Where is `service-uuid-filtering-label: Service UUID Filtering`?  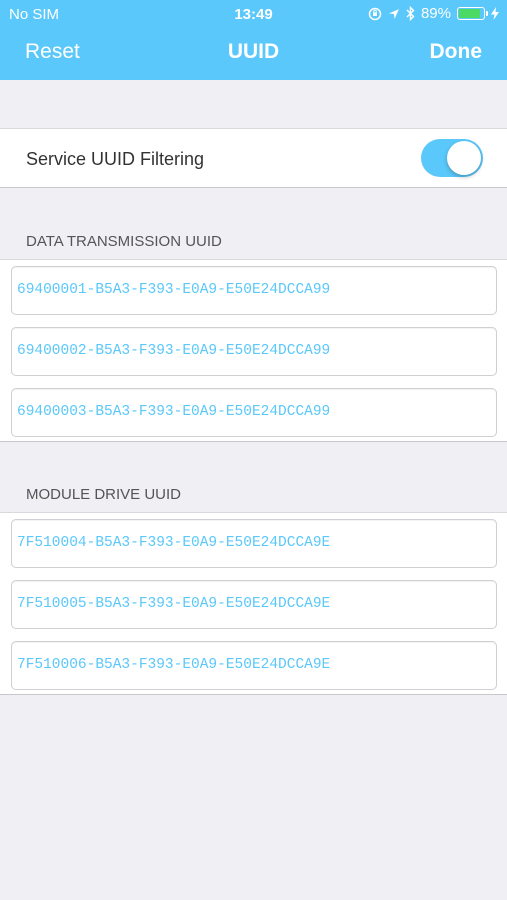 service-uuid-filtering-label: Service UUID Filtering is located at coordinates (115, 159).